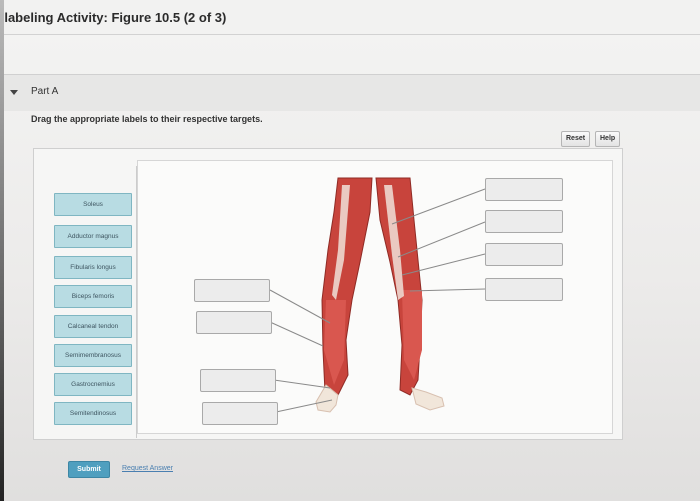 The image size is (700, 501). I want to click on request-answer-link: Request Answer, so click(147, 468).